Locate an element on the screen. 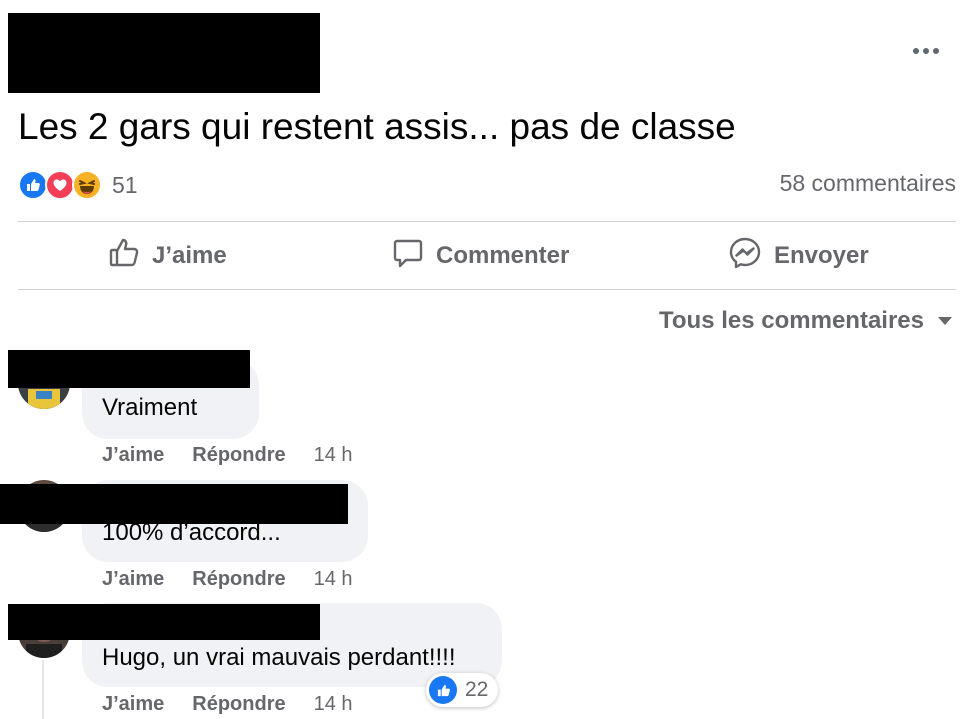  reaction-count: 51 is located at coordinates (125, 184).